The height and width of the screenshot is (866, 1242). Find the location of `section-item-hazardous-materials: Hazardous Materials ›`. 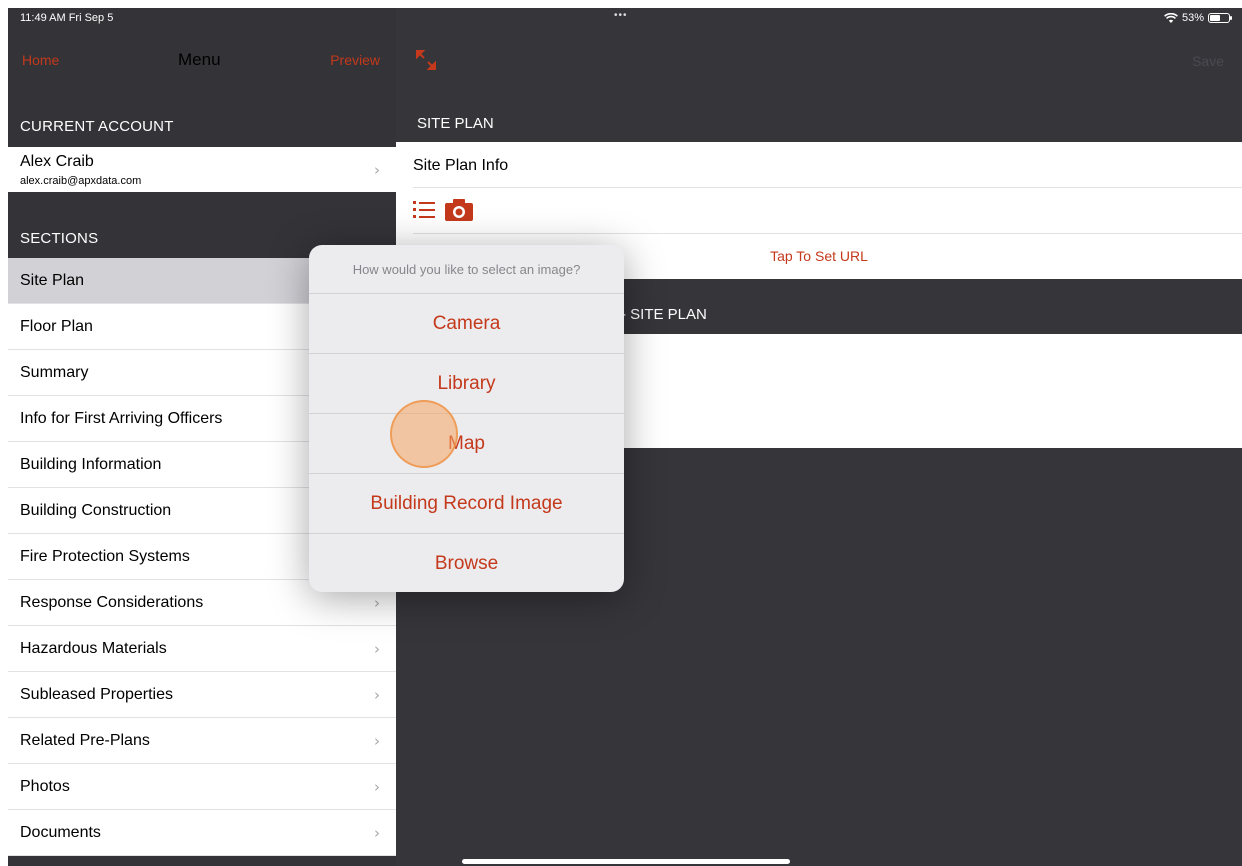

section-item-hazardous-materials: Hazardous Materials › is located at coordinates (202, 649).